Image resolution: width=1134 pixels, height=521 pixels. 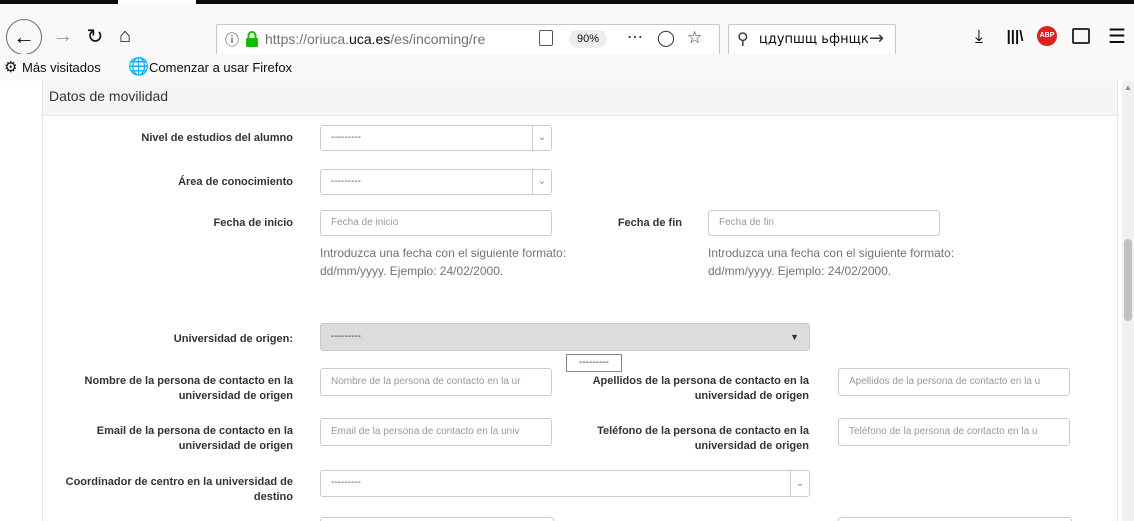 I want to click on coordinador-value: ---------, so click(x=346, y=482).